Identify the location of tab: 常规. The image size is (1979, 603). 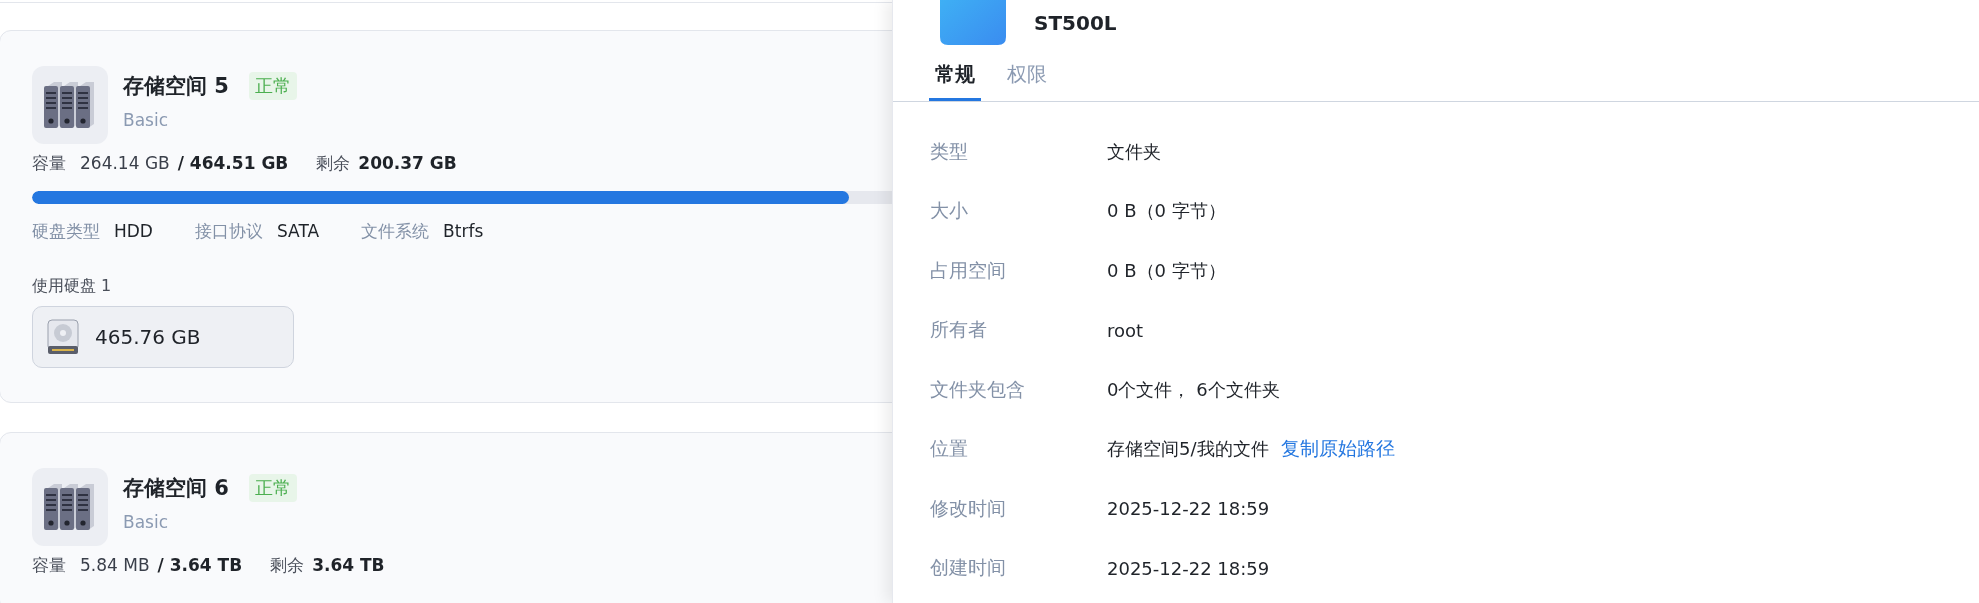
(955, 79).